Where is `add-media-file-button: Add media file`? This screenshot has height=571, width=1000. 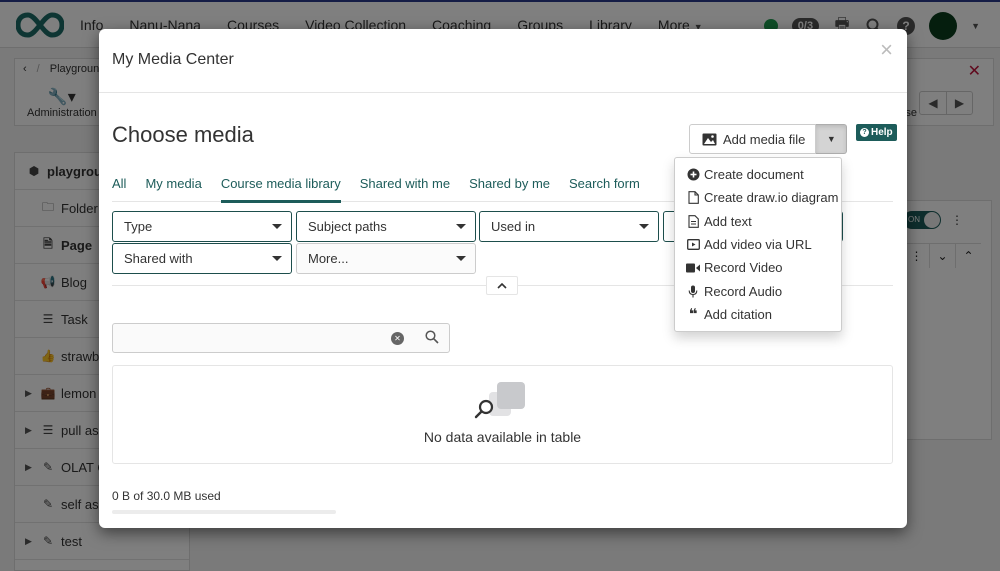
add-media-file-button: Add media file is located at coordinates (753, 139).